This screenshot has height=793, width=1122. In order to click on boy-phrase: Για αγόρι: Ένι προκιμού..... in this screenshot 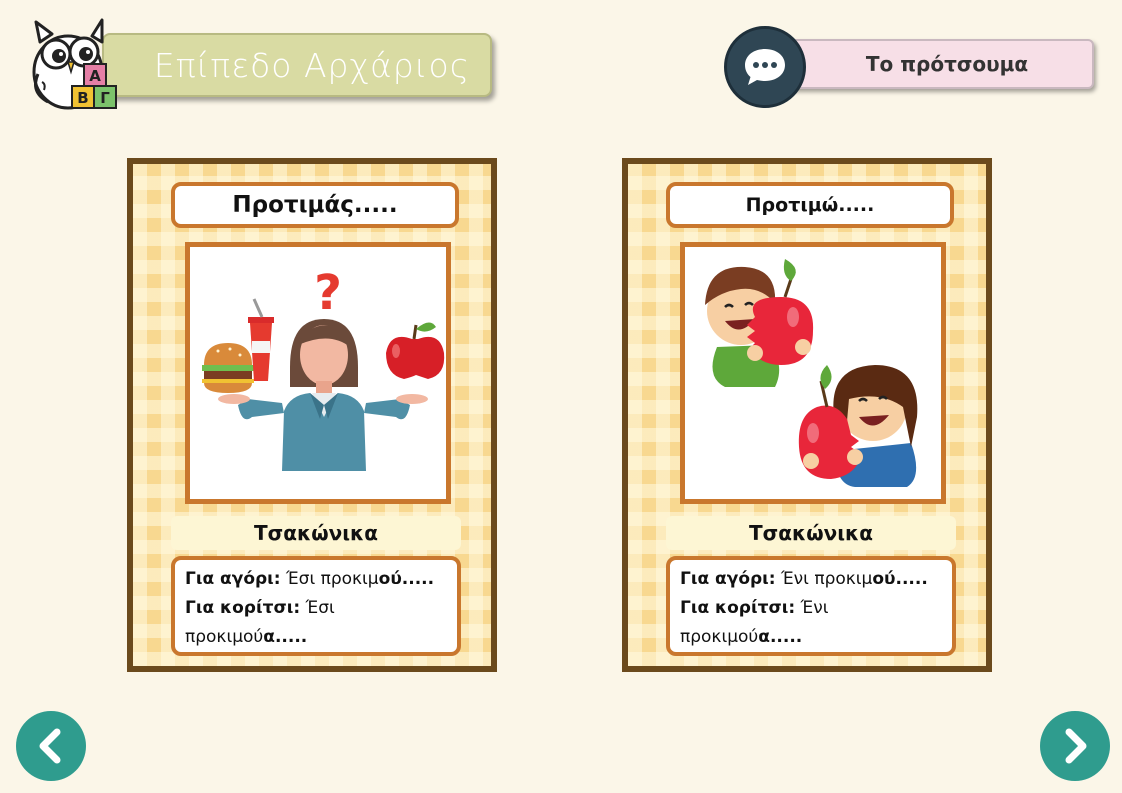, I will do `click(811, 579)`.